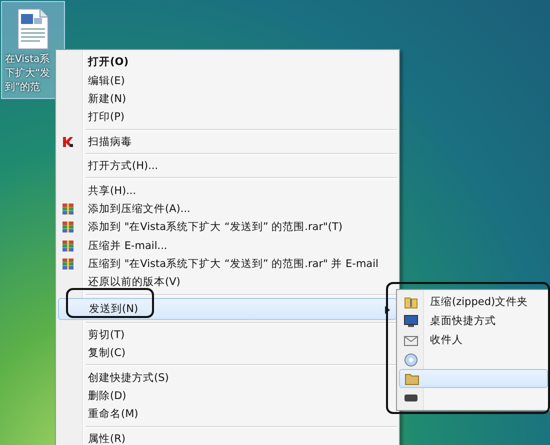 The height and width of the screenshot is (445, 550). What do you see at coordinates (387, 310) in the screenshot?
I see `submenu-arrow-icon` at bounding box center [387, 310].